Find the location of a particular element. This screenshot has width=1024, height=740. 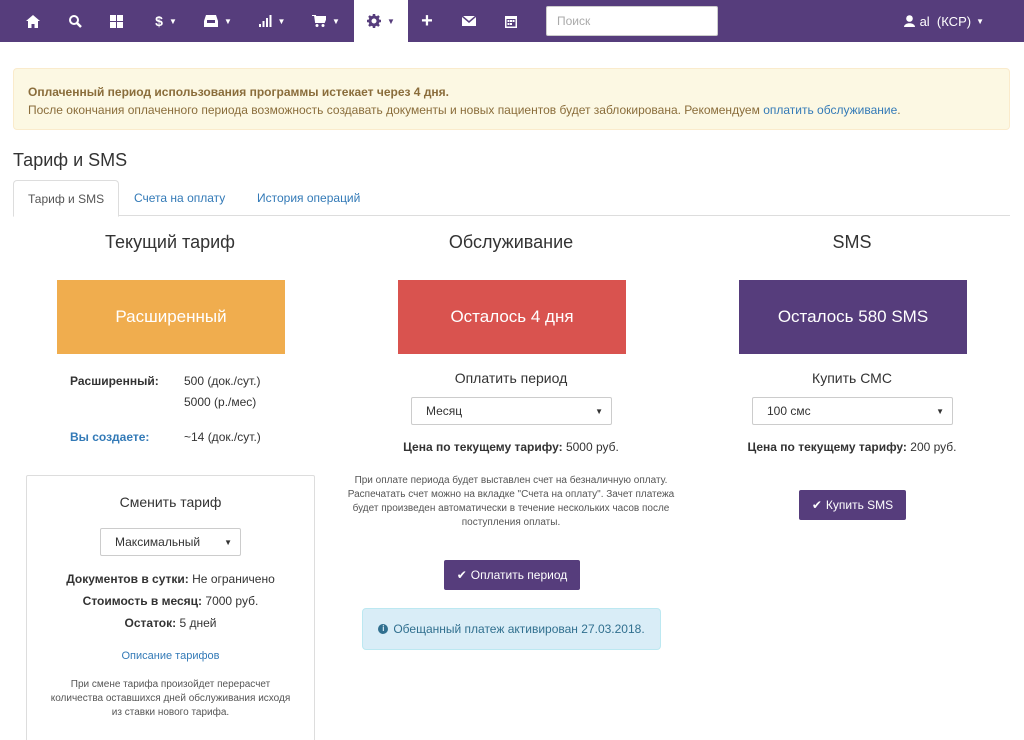

gear-icon: ▼ is located at coordinates (381, 21).